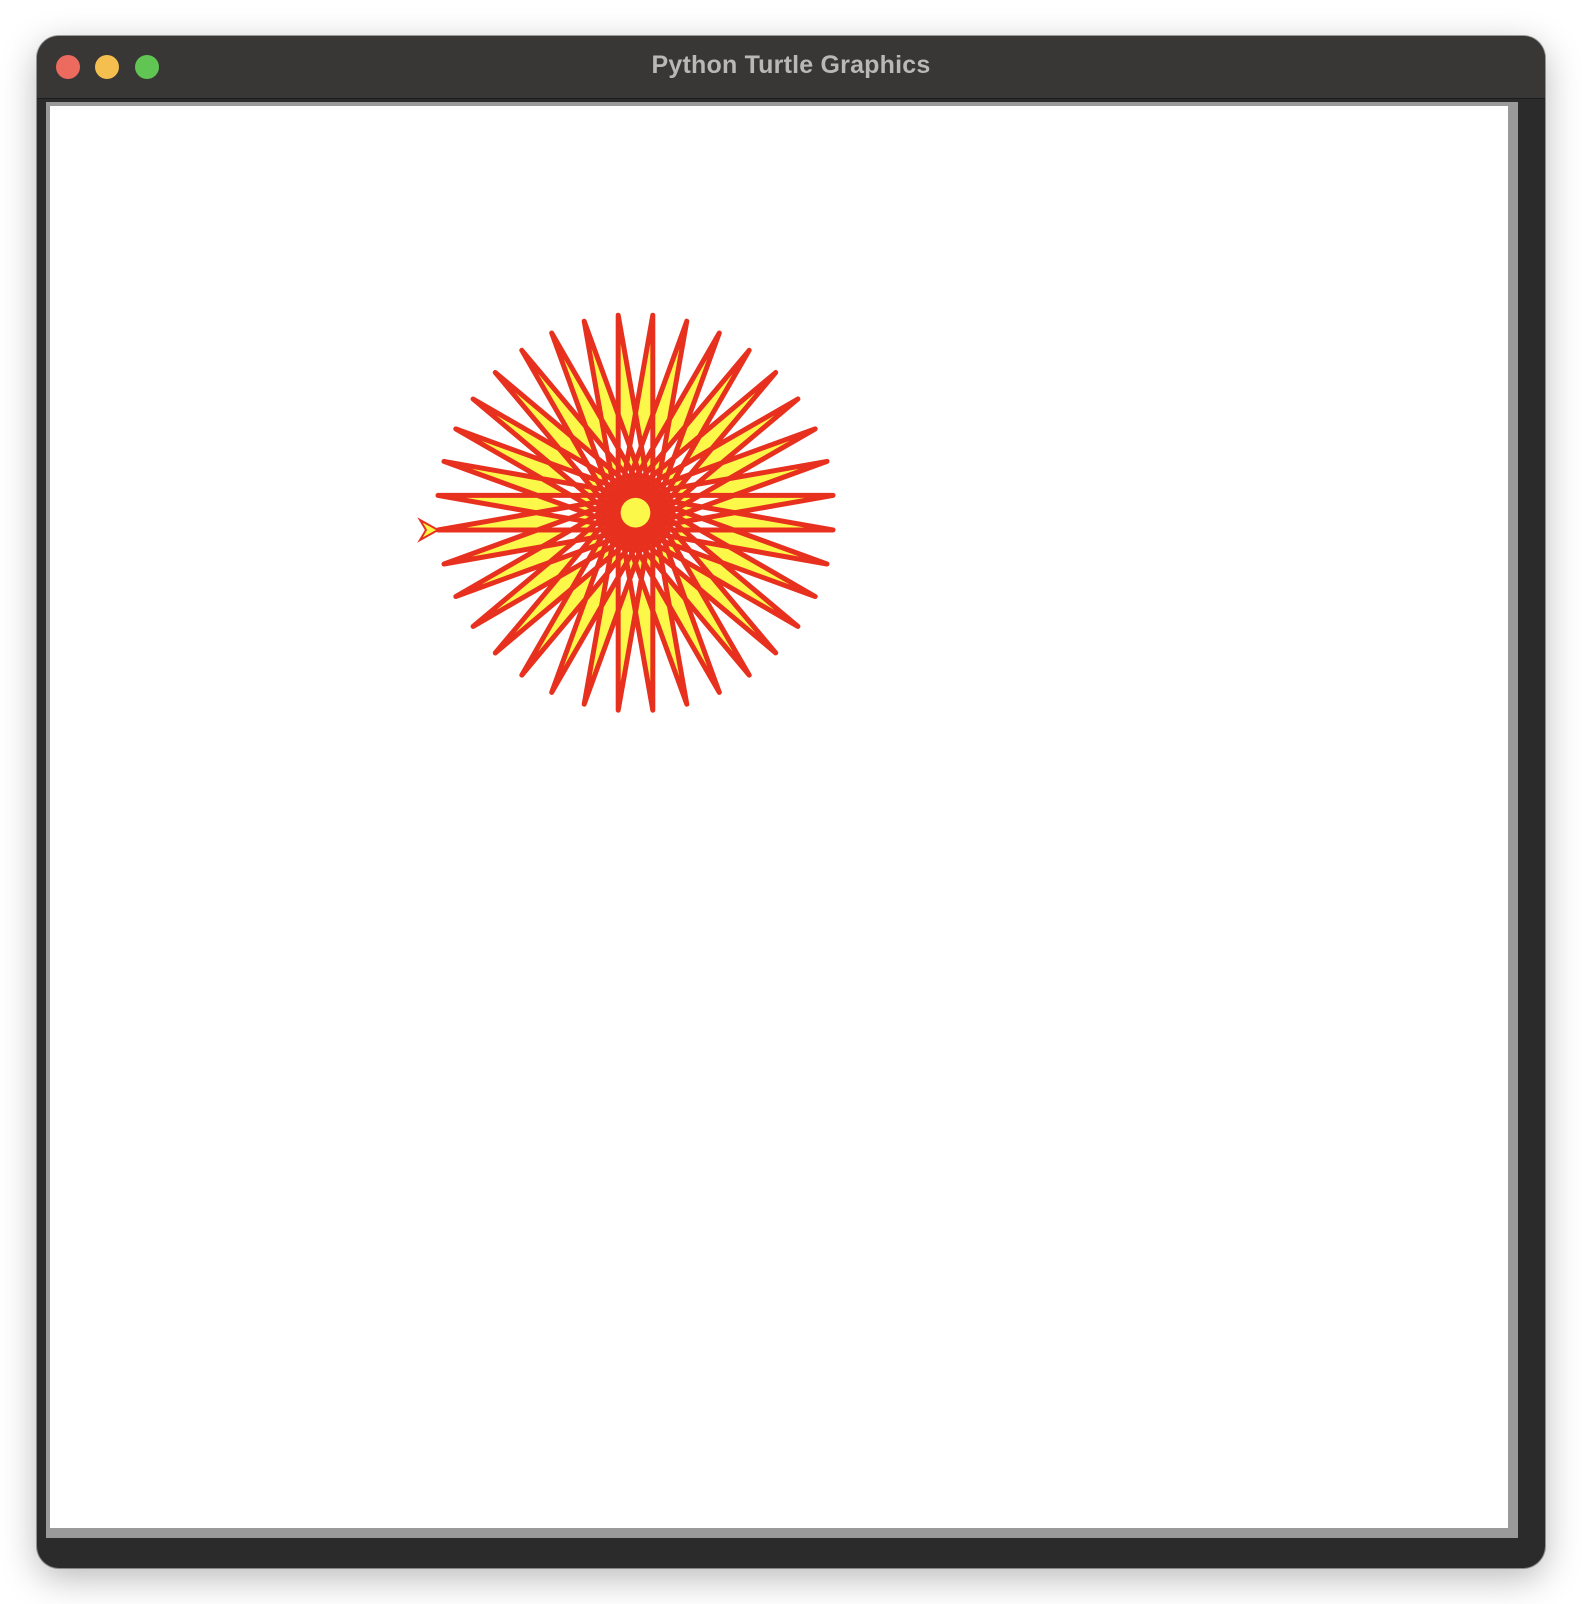 The width and height of the screenshot is (1582, 1604). I want to click on title-bar: Python Turtle Graphics, so click(791, 67).